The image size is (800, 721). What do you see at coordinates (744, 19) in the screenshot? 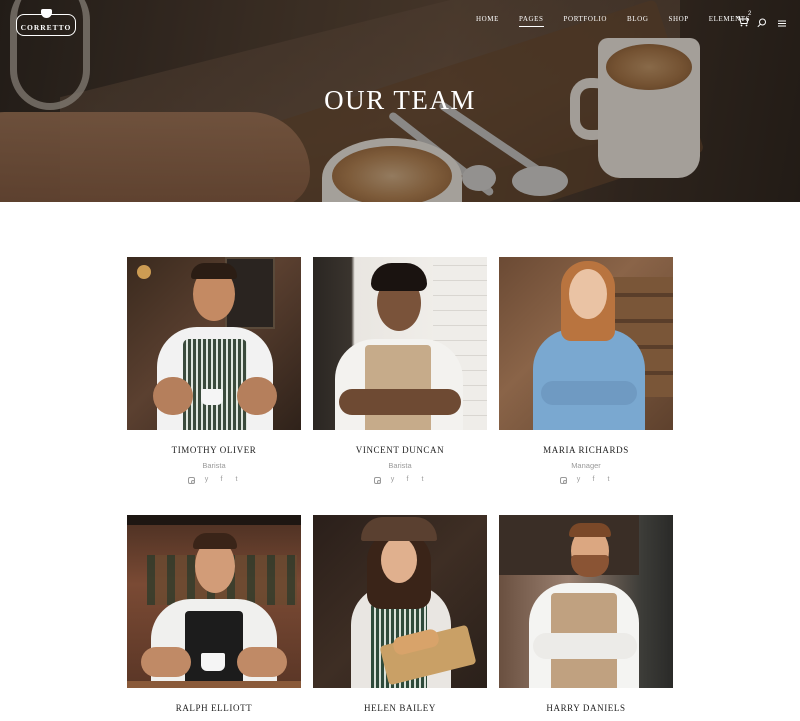
I see `cart-icon: 2` at bounding box center [744, 19].